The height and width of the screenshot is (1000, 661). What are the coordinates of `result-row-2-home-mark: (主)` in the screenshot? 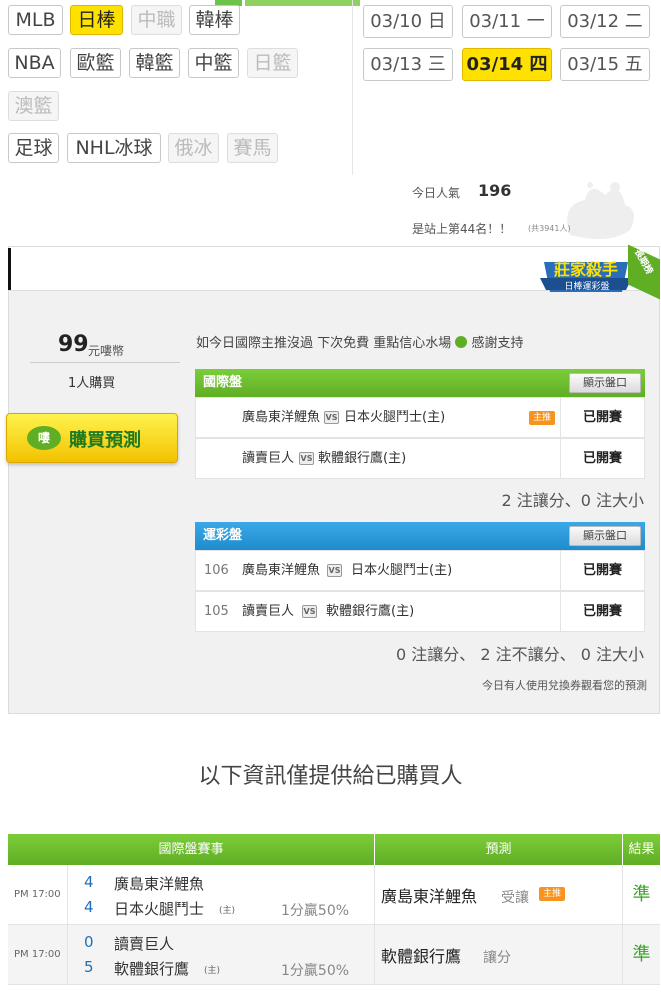 It's located at (212, 971).